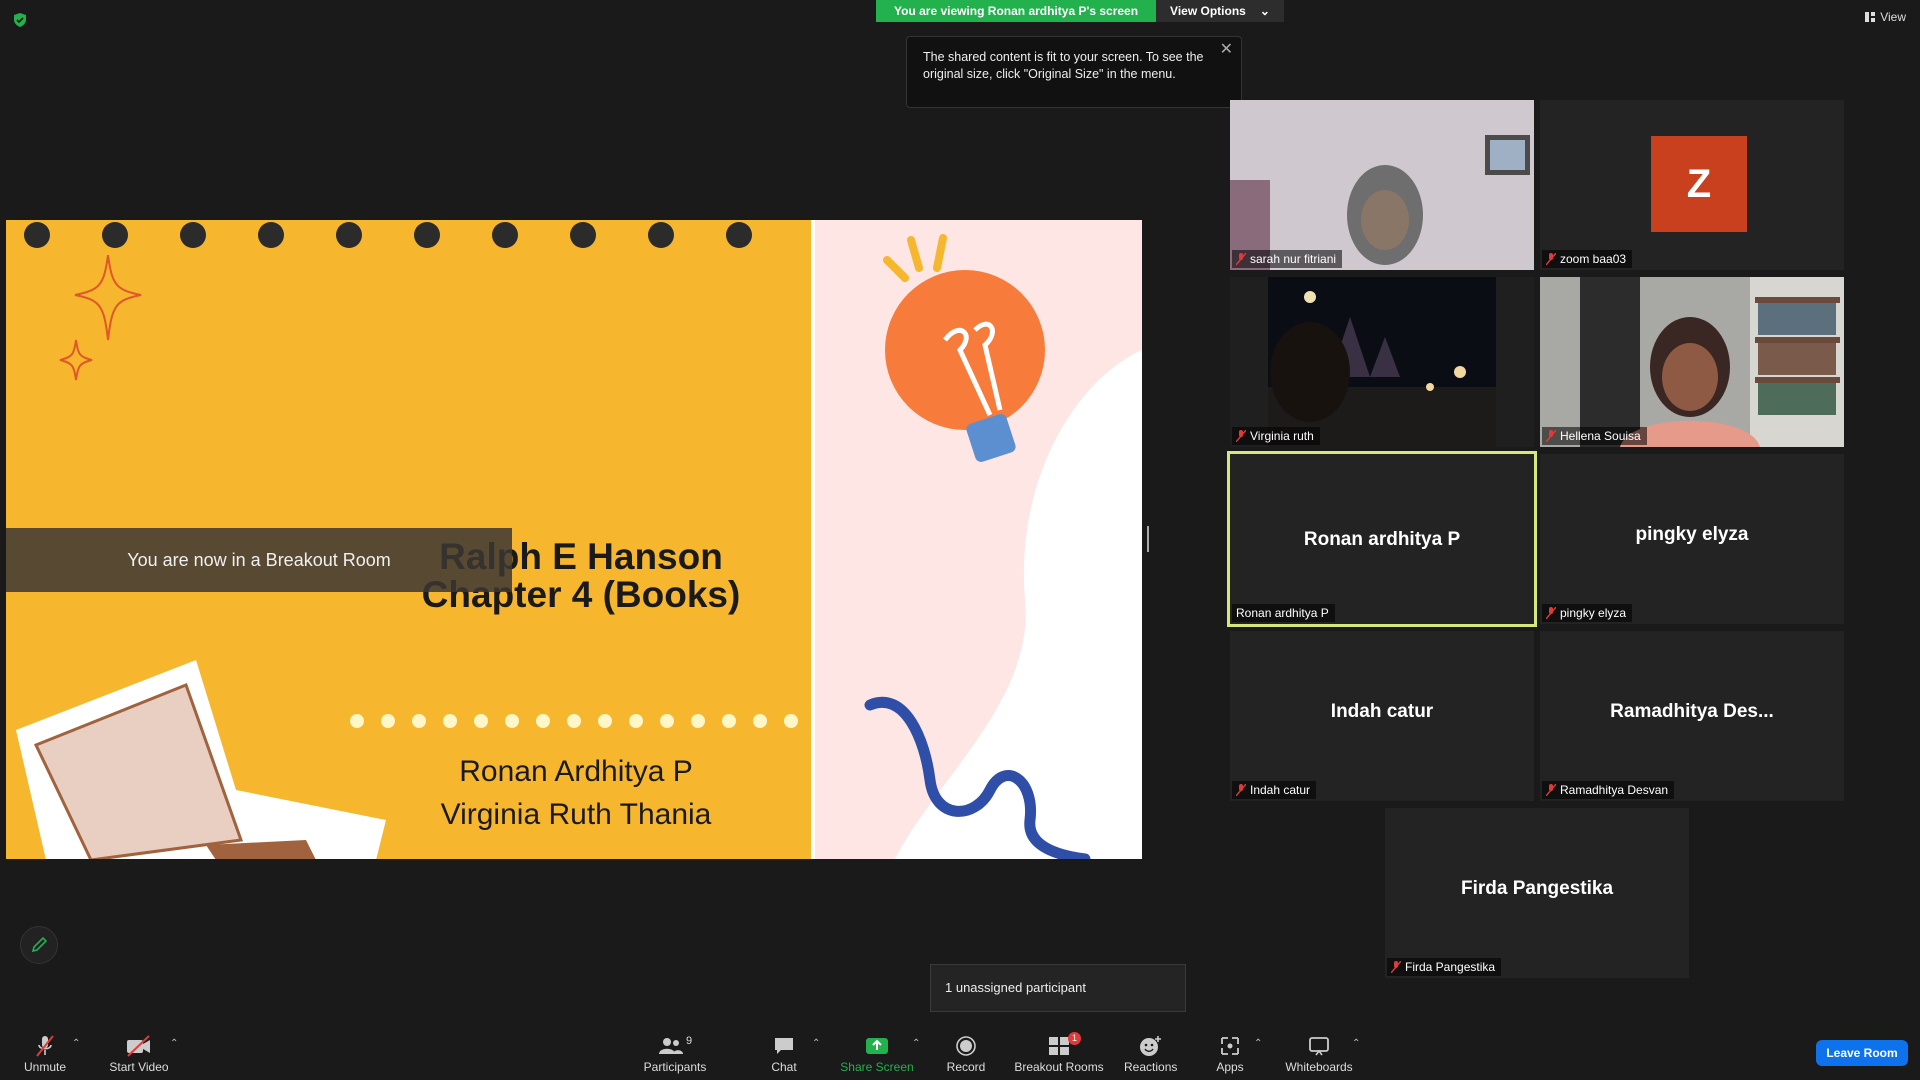 The height and width of the screenshot is (1080, 1920). What do you see at coordinates (916, 1043) in the screenshot?
I see `share-options-caret: ⌃` at bounding box center [916, 1043].